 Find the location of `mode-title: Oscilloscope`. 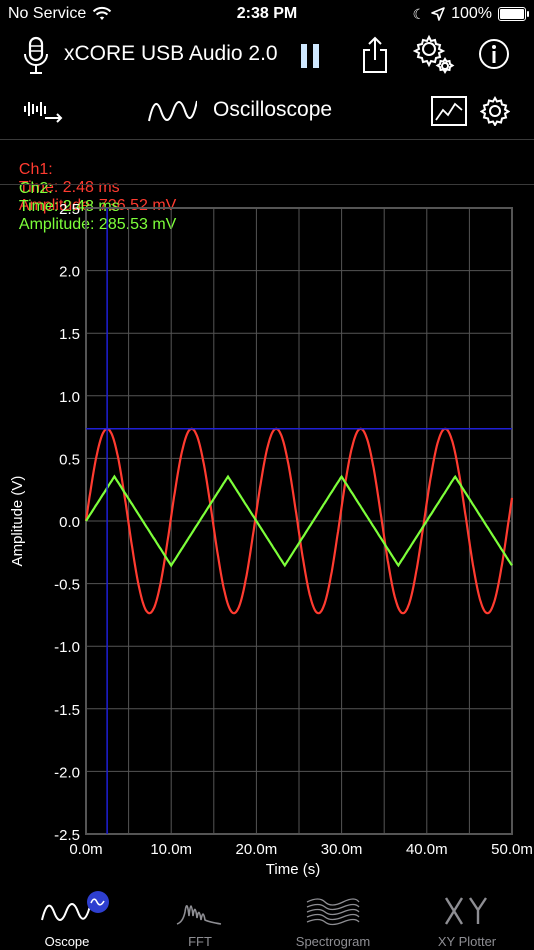

mode-title: Oscilloscope is located at coordinates (273, 109).